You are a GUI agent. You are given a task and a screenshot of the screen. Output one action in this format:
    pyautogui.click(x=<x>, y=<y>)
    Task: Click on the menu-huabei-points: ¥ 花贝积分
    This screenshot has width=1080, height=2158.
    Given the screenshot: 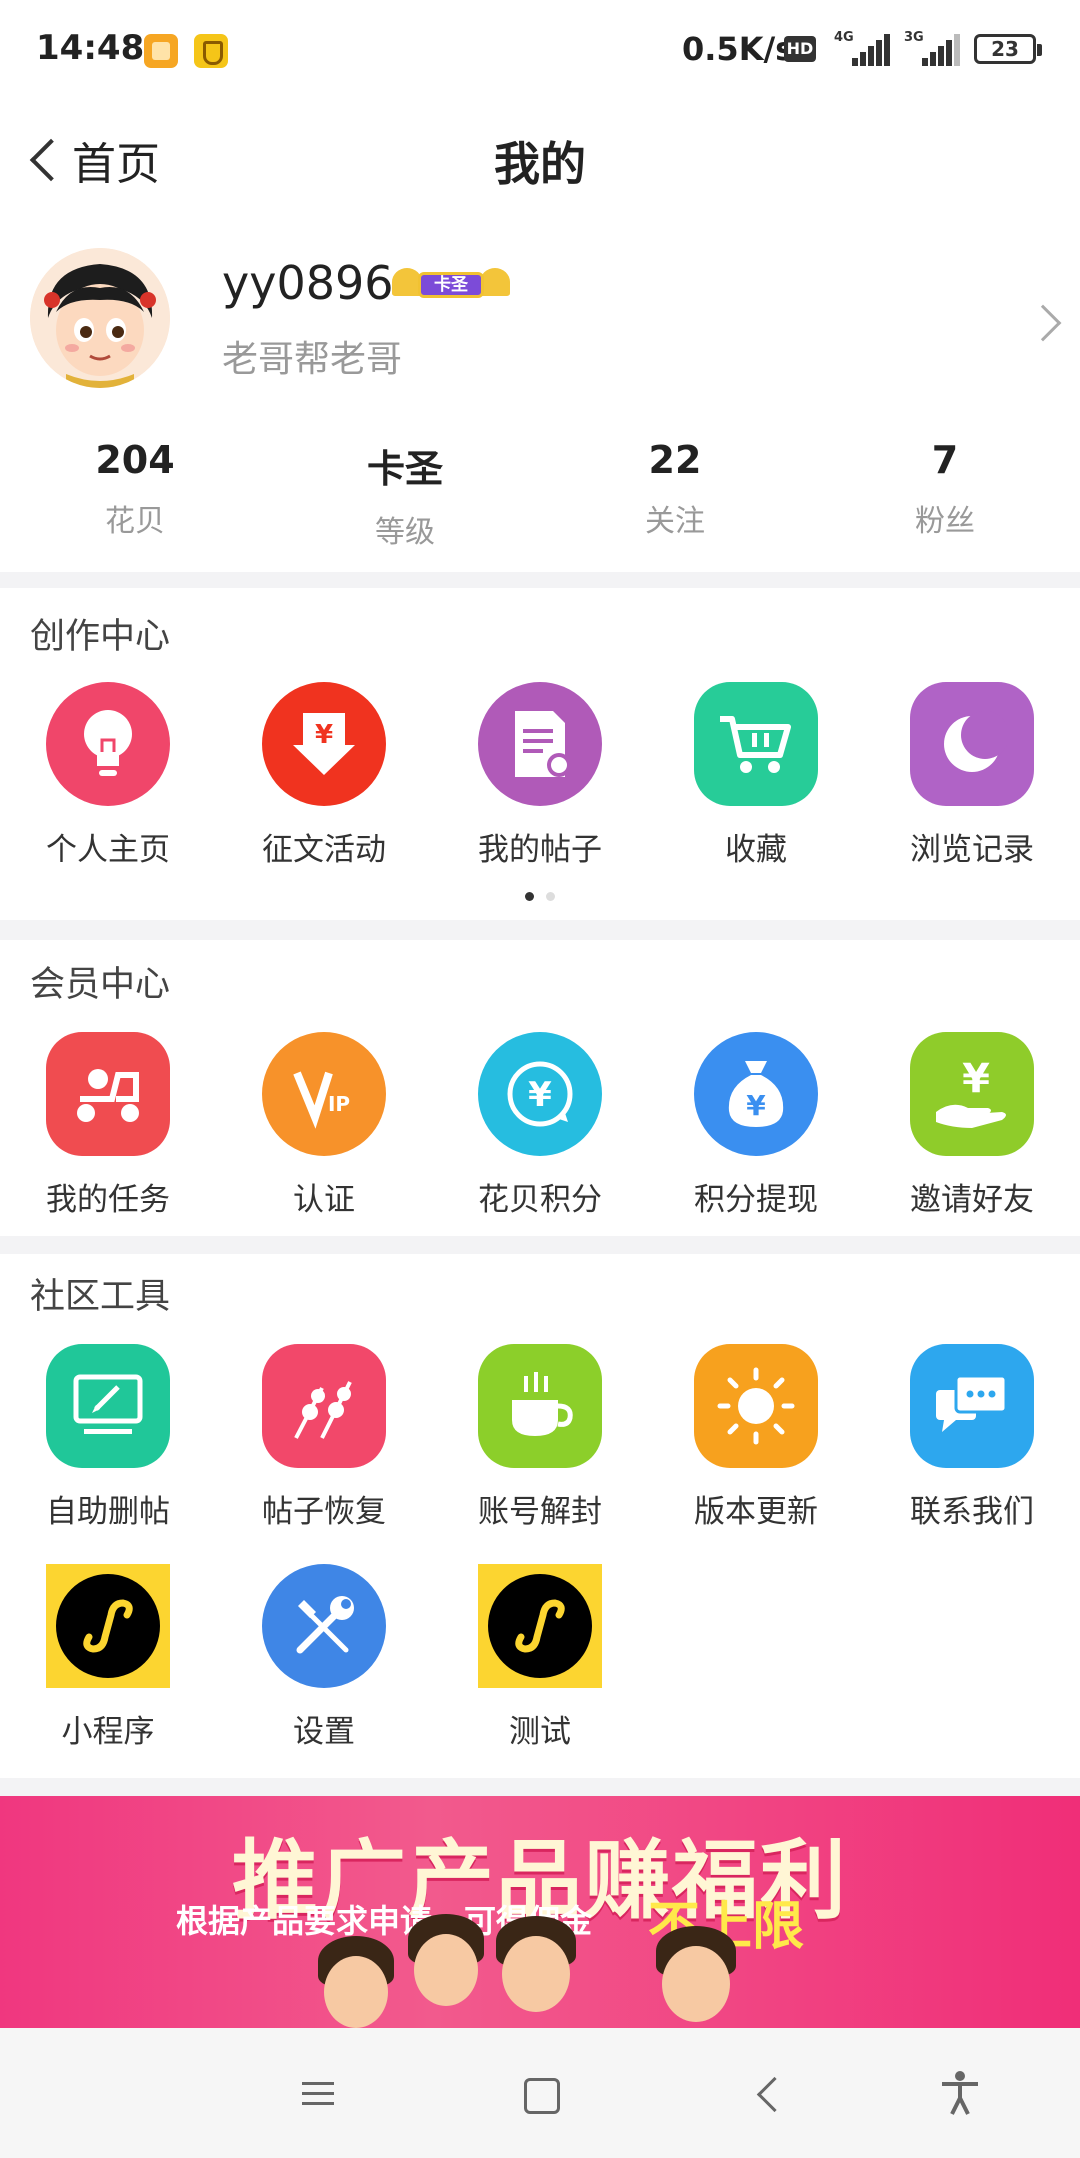 What is the action you would take?
    pyautogui.click(x=540, y=1125)
    